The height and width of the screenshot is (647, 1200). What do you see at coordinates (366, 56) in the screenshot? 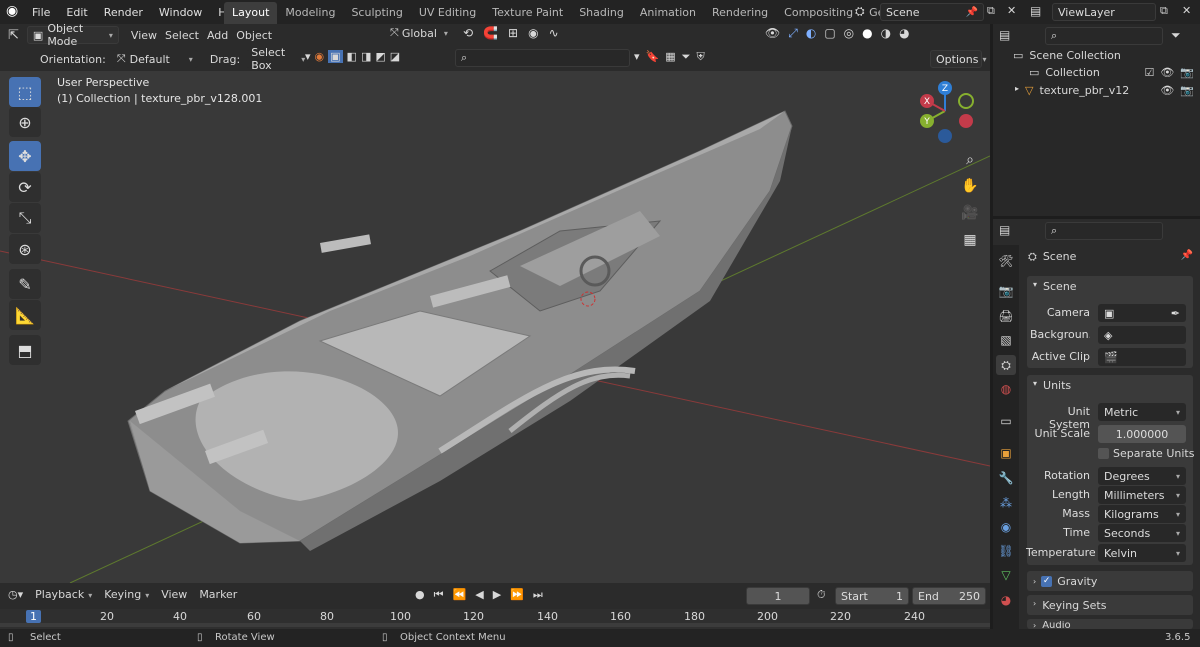
I see `select-subtract-icon: ◨` at bounding box center [366, 56].